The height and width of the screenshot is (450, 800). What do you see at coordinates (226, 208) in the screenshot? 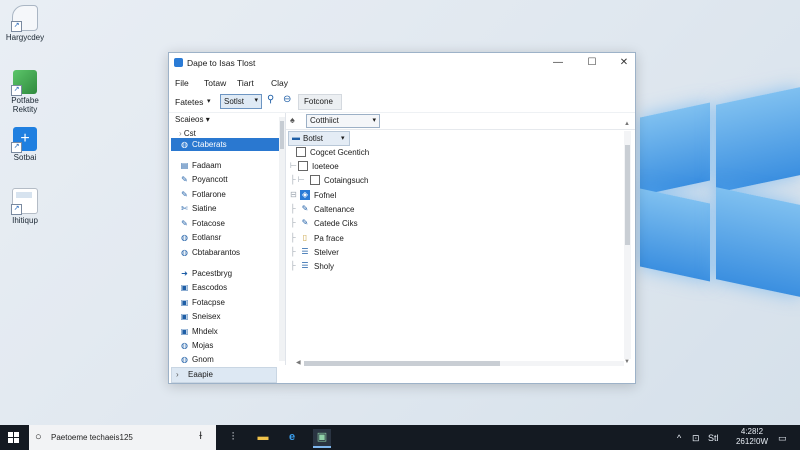
I see `nav-item-siatine: ✄ Siatine` at bounding box center [226, 208].